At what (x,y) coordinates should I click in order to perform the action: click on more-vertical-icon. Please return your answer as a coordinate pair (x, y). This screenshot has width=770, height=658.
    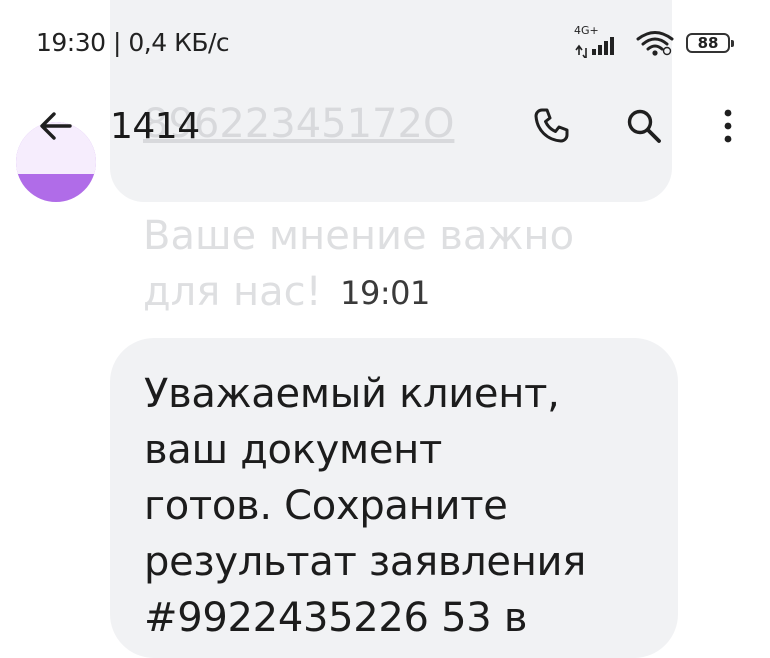
    Looking at the image, I should click on (728, 126).